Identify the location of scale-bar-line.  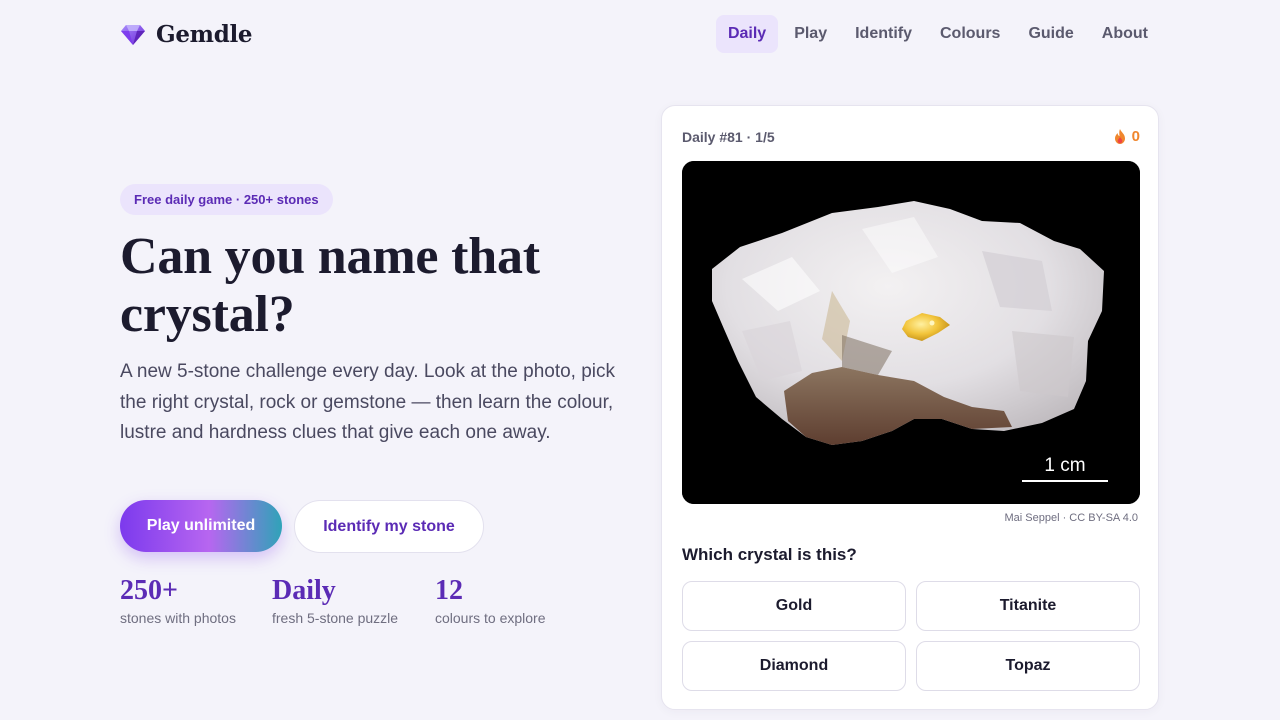
(1065, 481).